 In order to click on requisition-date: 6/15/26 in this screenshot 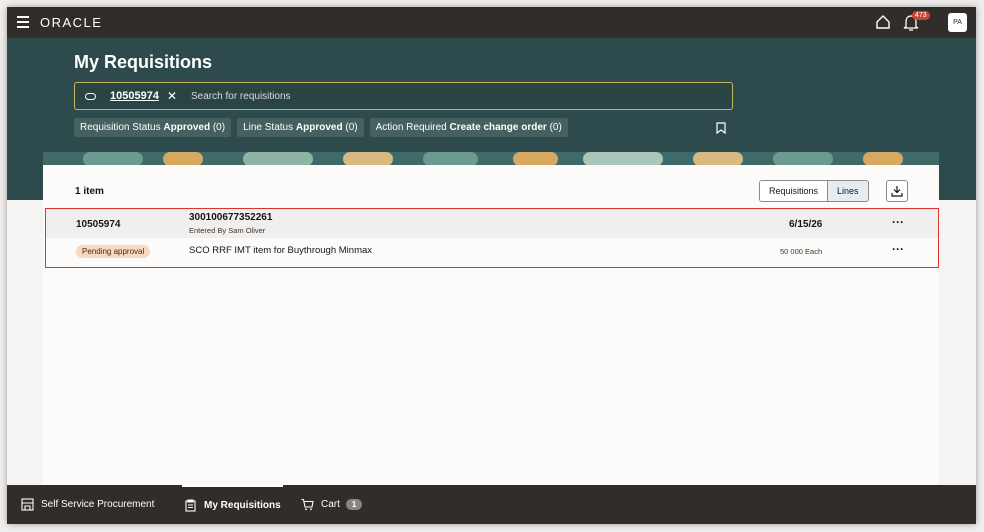, I will do `click(806, 224)`.